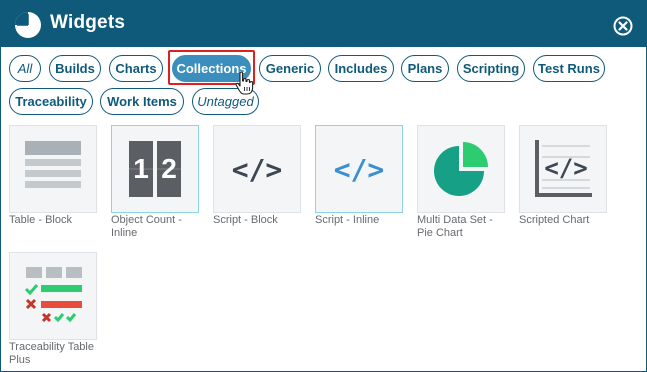  I want to click on filter-work-items: Work Items, so click(142, 101).